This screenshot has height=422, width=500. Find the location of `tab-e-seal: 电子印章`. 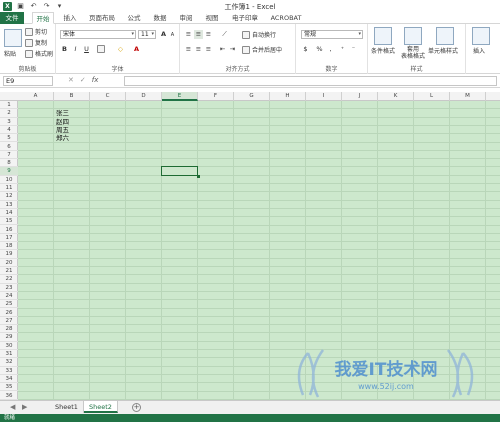

tab-e-seal: 电子印章 is located at coordinates (245, 18).